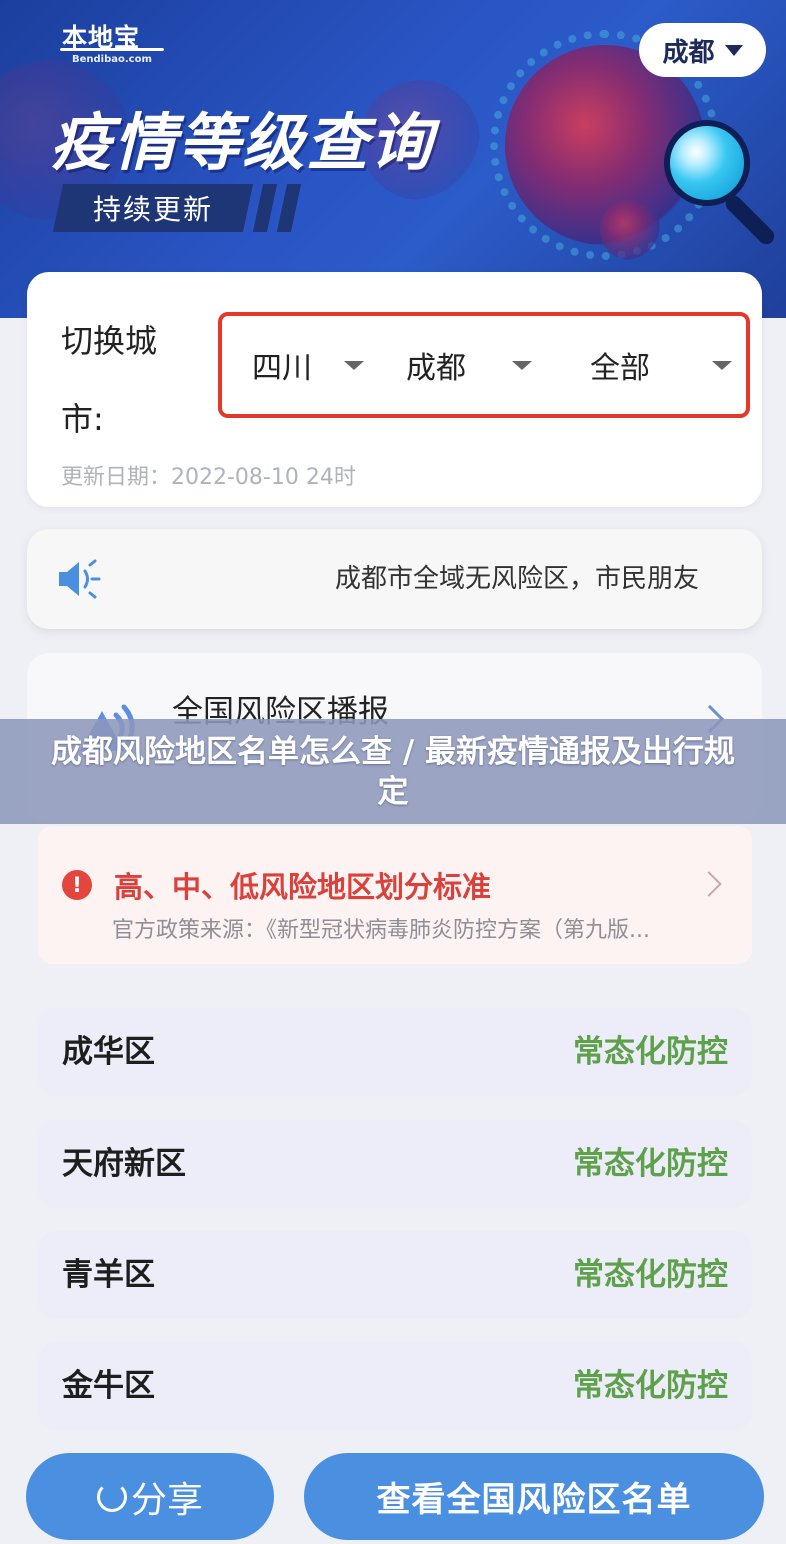 This screenshot has height=1544, width=786. I want to click on city-value: 成都, so click(436, 368).